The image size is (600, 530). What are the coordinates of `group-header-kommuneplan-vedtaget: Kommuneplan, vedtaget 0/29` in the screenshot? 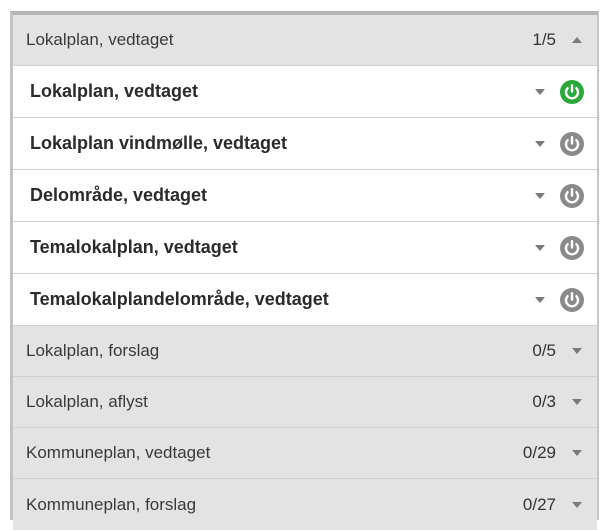 It's located at (305, 453).